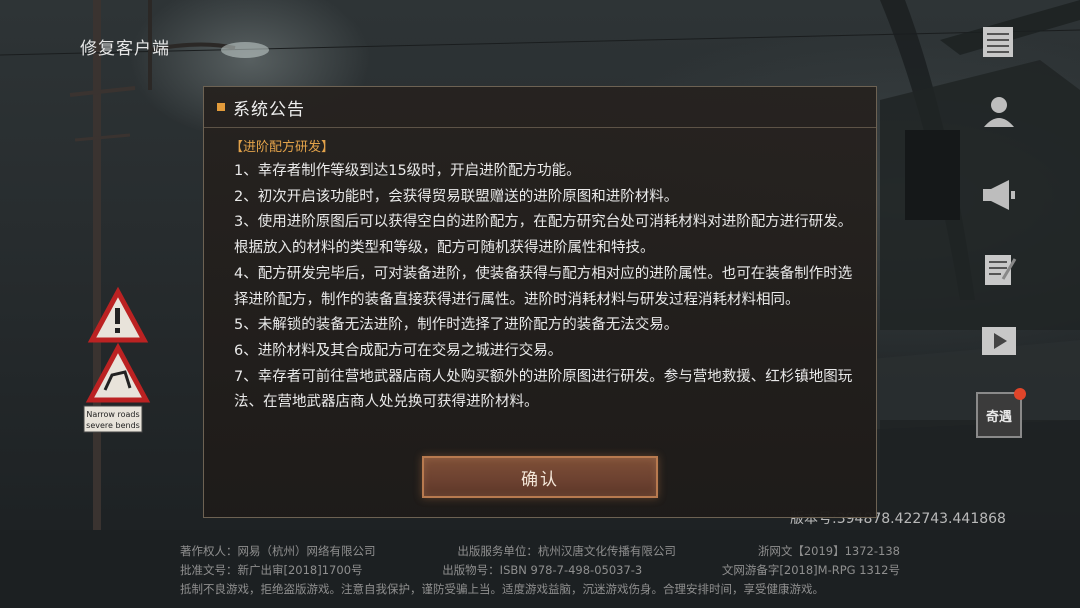 This screenshot has width=1080, height=608. What do you see at coordinates (810, 570) in the screenshot?
I see `footer-text: 文网游备字[2018]M-RPG 1312号` at bounding box center [810, 570].